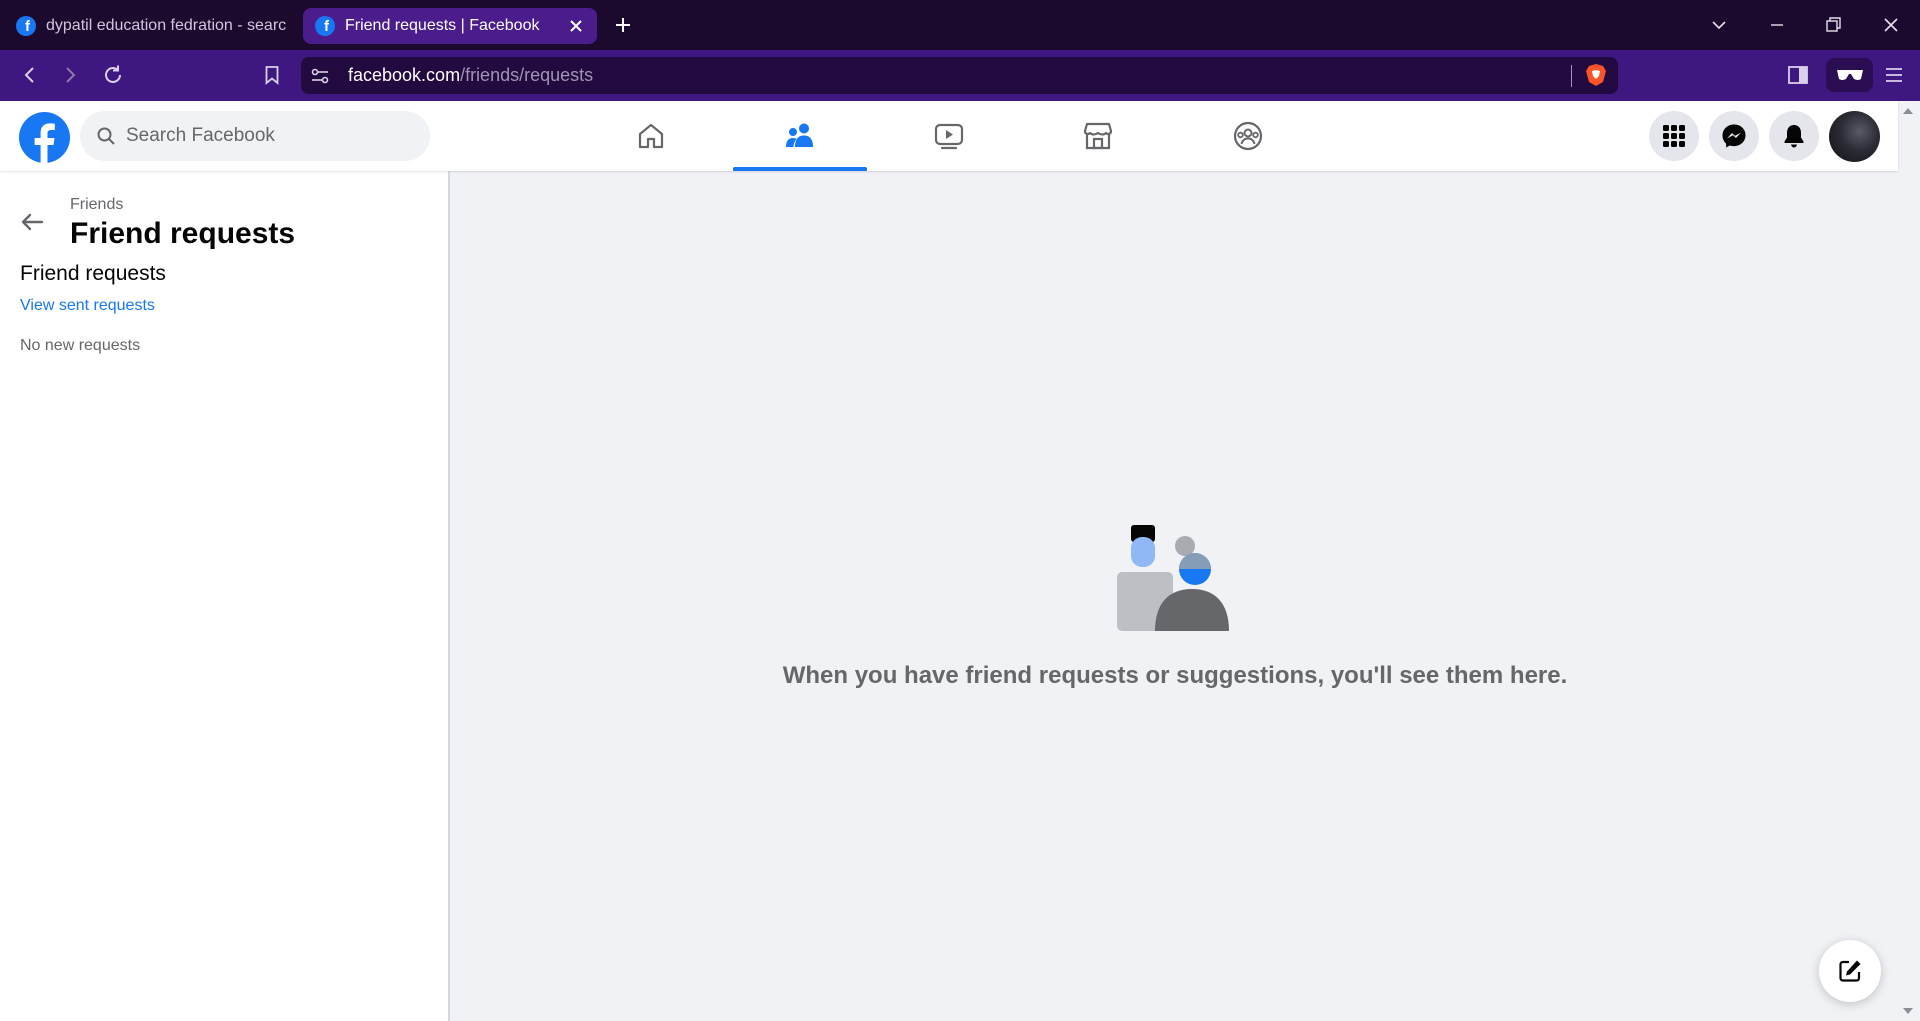 This screenshot has height=1021, width=1920. Describe the element at coordinates (404, 75) in the screenshot. I see `url-domain: facebook.com` at that location.